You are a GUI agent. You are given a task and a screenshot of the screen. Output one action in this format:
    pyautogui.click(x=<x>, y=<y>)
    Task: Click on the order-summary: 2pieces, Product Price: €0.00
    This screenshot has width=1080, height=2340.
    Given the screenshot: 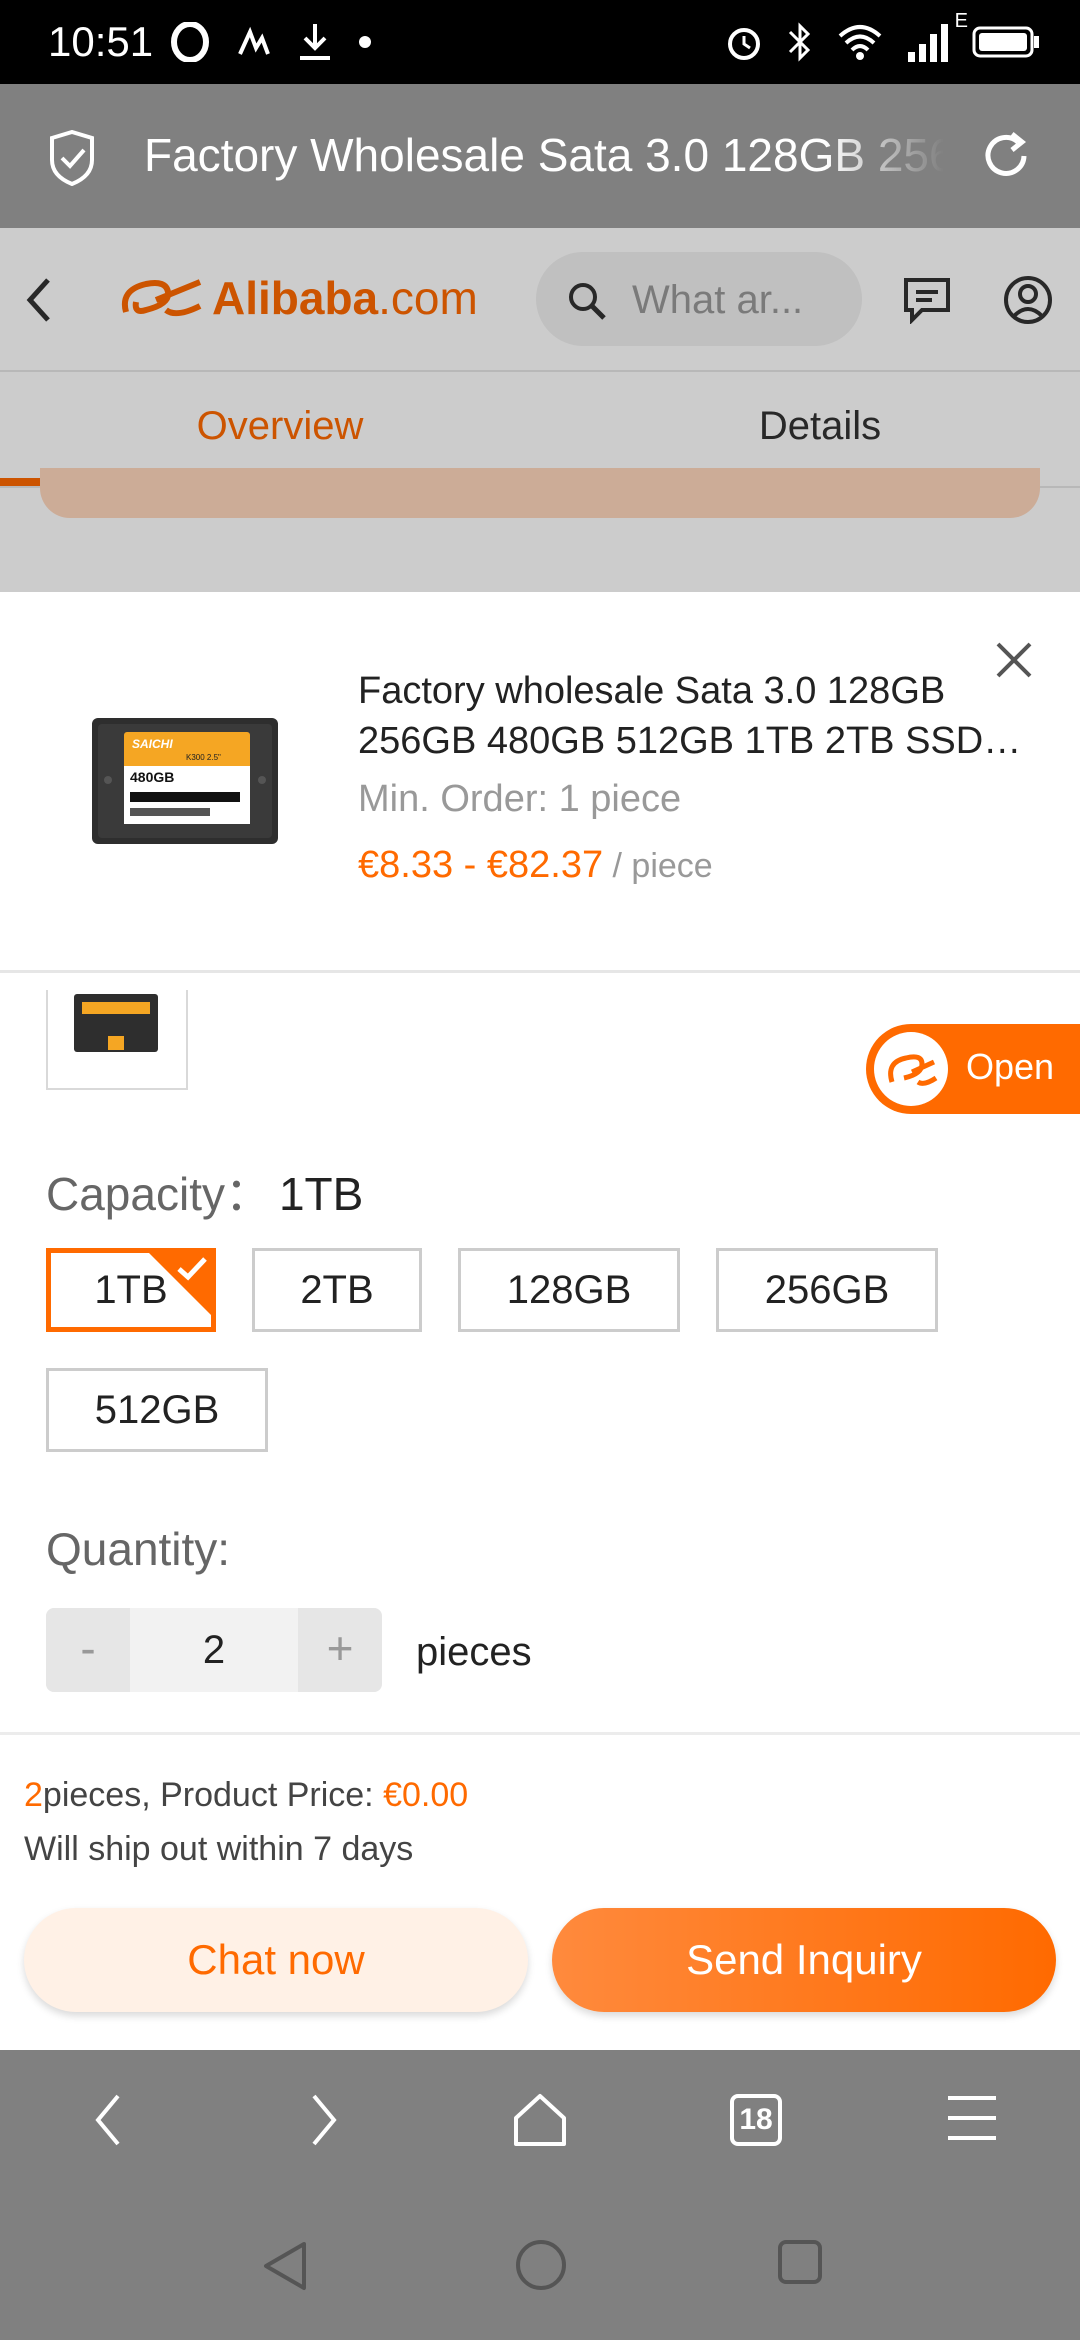 What is the action you would take?
    pyautogui.click(x=246, y=1795)
    